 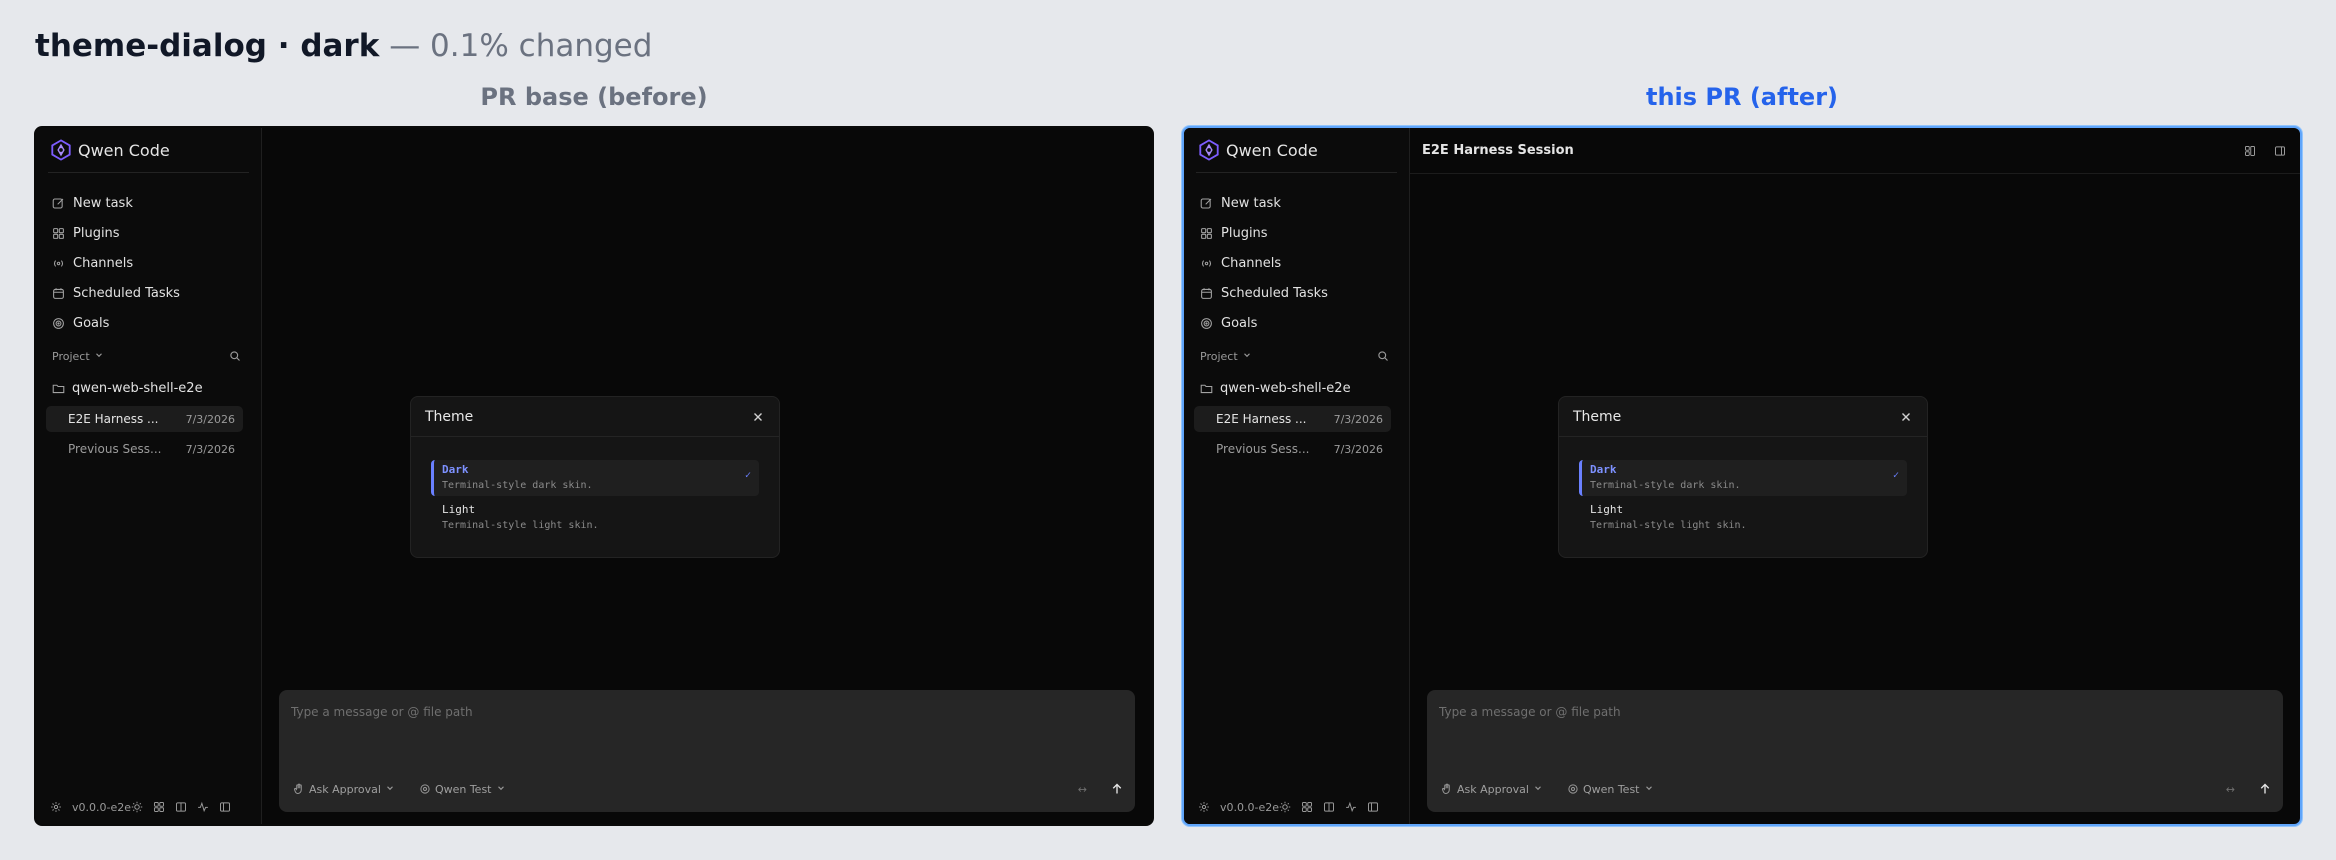 What do you see at coordinates (595, 417) in the screenshot?
I see `dialog-header: Theme` at bounding box center [595, 417].